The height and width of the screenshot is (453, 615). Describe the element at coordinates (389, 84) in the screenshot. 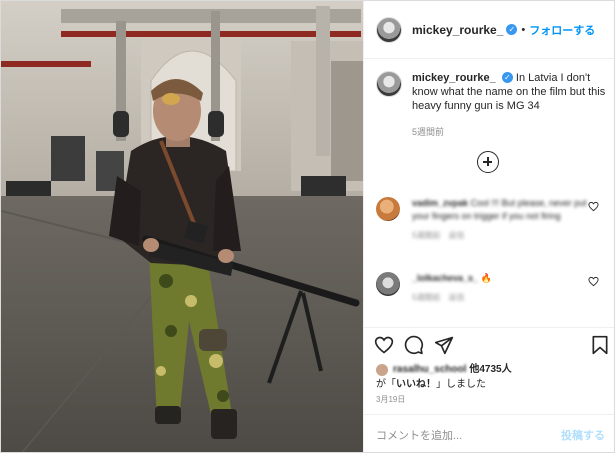

I see `caption-author-avatar` at that location.